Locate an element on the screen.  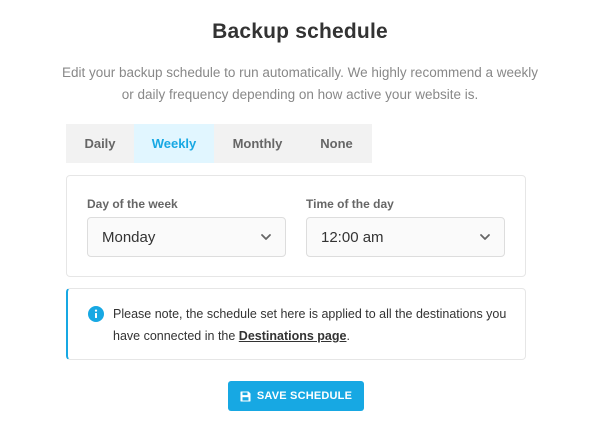
time-of-day-select: 12:00 am is located at coordinates (405, 237).